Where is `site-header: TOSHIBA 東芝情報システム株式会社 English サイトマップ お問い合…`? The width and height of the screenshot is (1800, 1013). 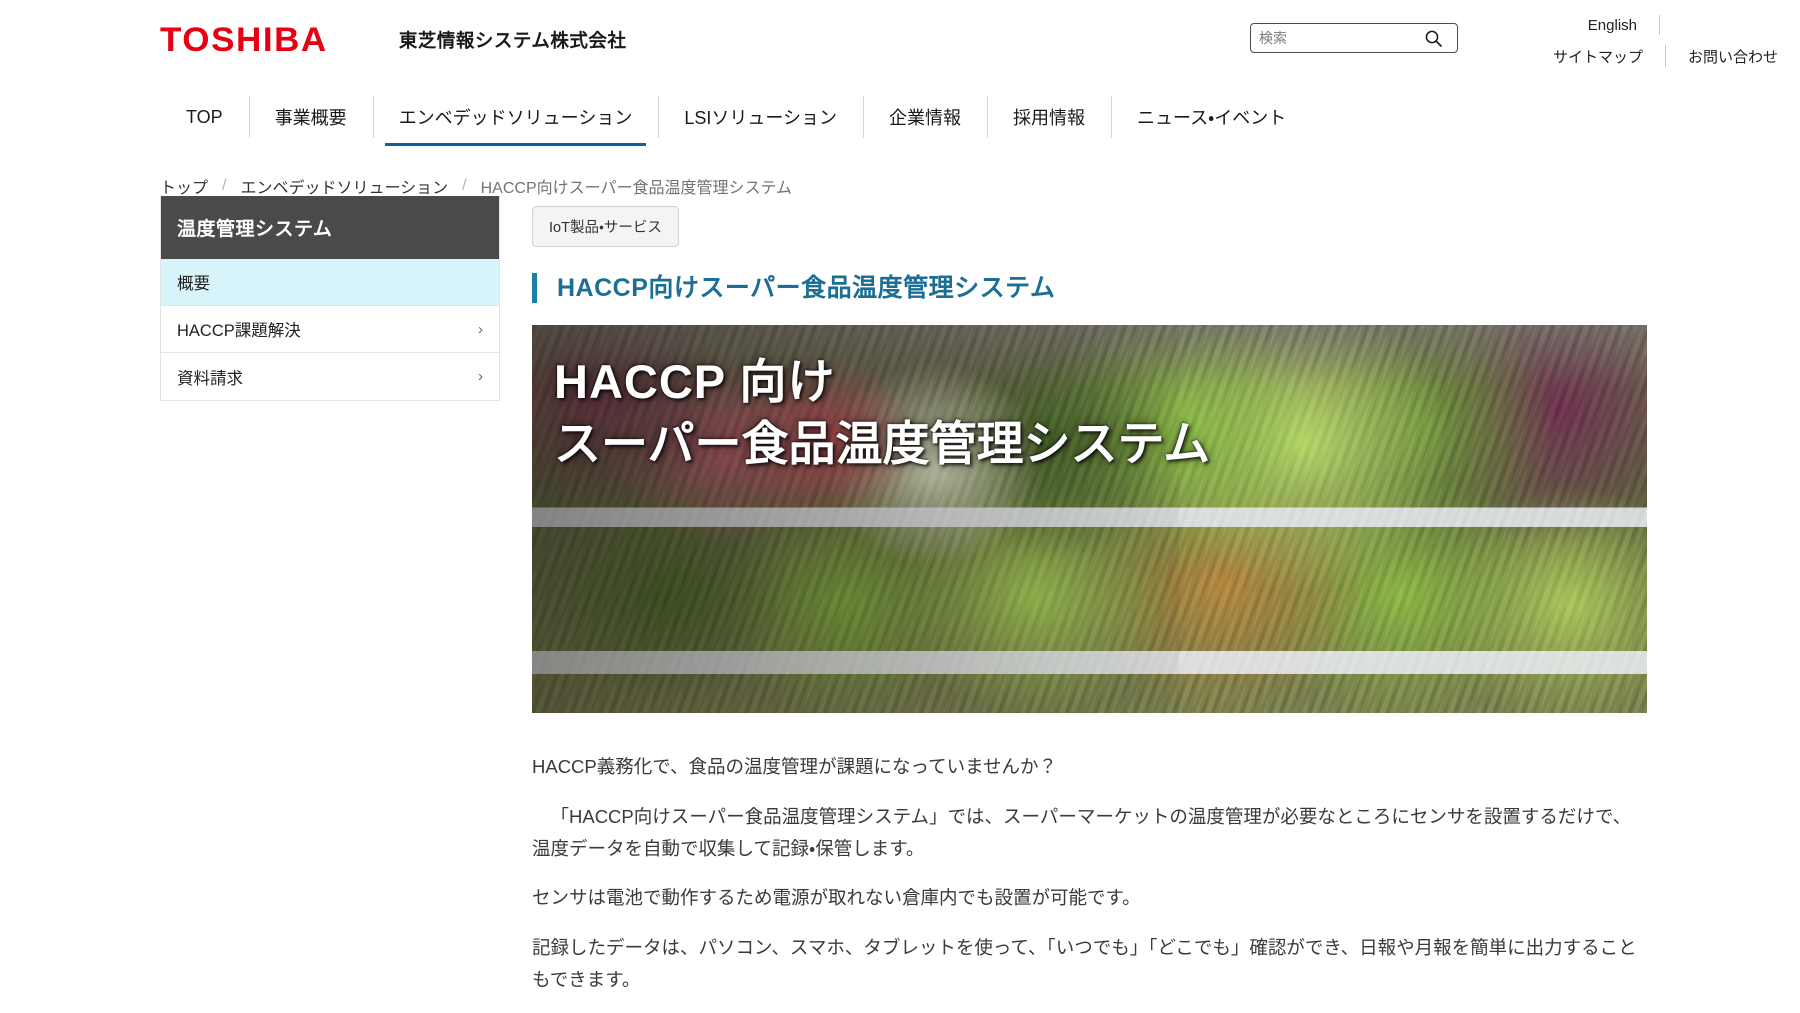 site-header: TOSHIBA 東芝情報システム株式会社 English サイトマップ お問い合… is located at coordinates (900, 44).